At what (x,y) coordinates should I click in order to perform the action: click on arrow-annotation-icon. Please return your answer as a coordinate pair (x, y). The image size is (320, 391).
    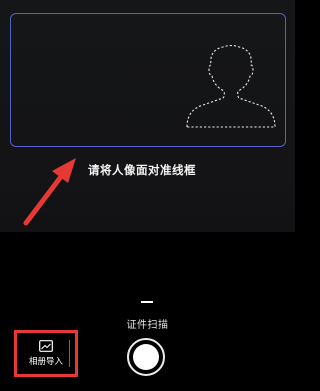
    Looking at the image, I should click on (49, 192).